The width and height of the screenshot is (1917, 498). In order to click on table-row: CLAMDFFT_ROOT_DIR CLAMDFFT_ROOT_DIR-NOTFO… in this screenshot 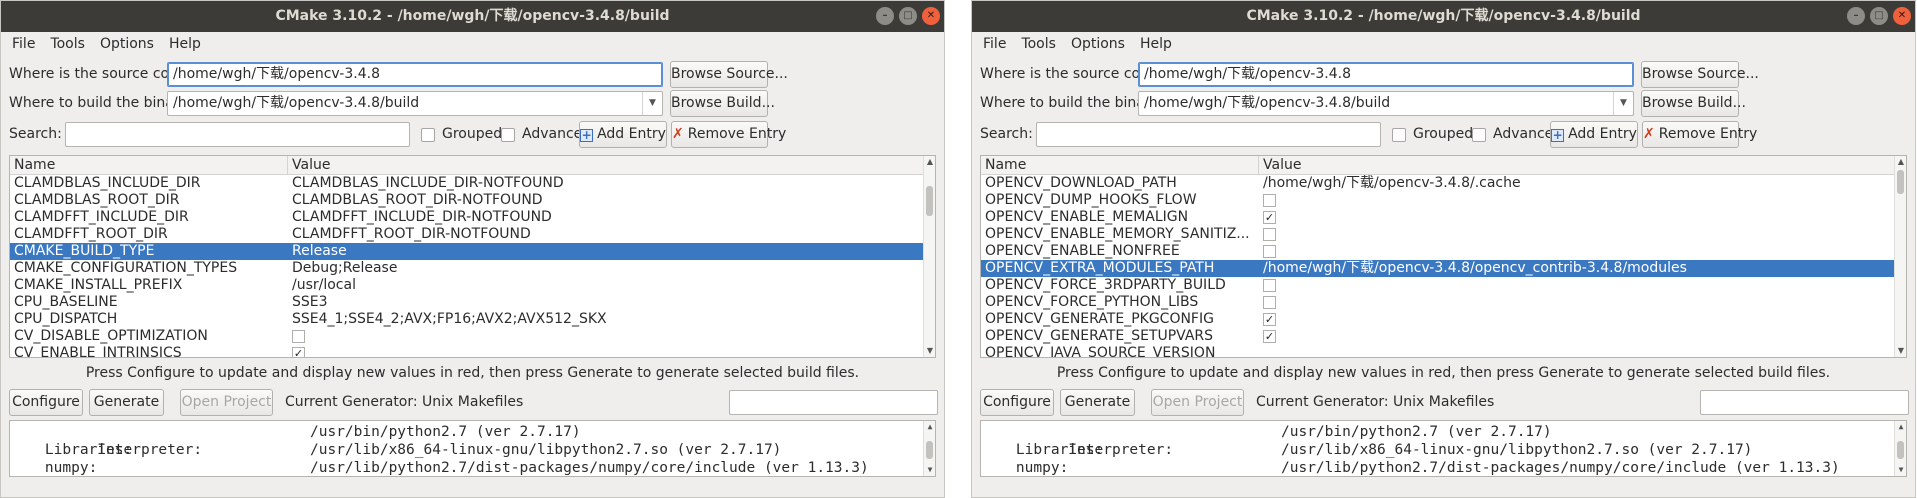, I will do `click(472, 234)`.